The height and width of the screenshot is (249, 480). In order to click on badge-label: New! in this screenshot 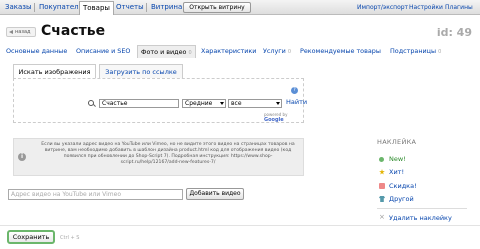, I will do `click(397, 159)`.